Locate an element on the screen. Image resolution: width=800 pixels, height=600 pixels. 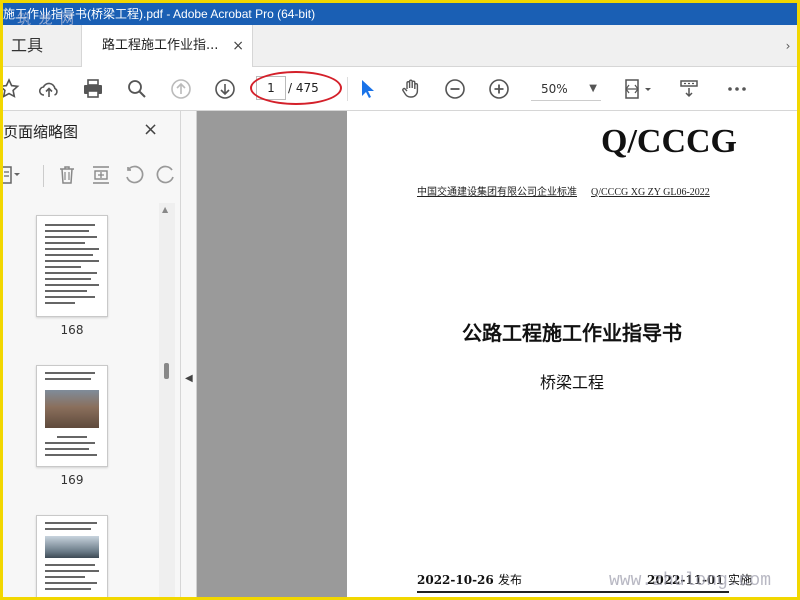
standard-number: Q/CCCG XG ZY GL06-2022 is located at coordinates (650, 192).